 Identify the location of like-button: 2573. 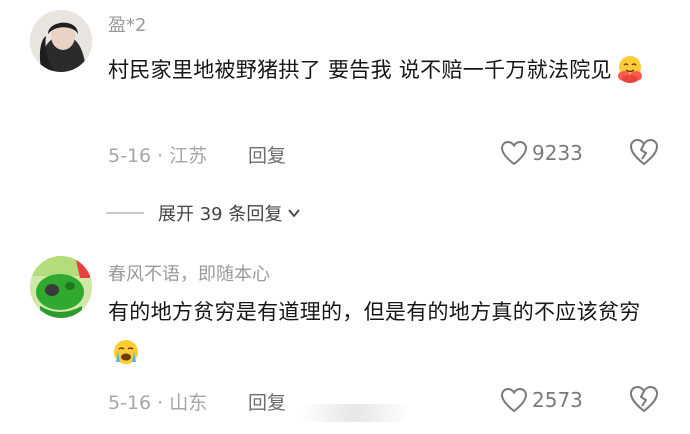
(541, 400).